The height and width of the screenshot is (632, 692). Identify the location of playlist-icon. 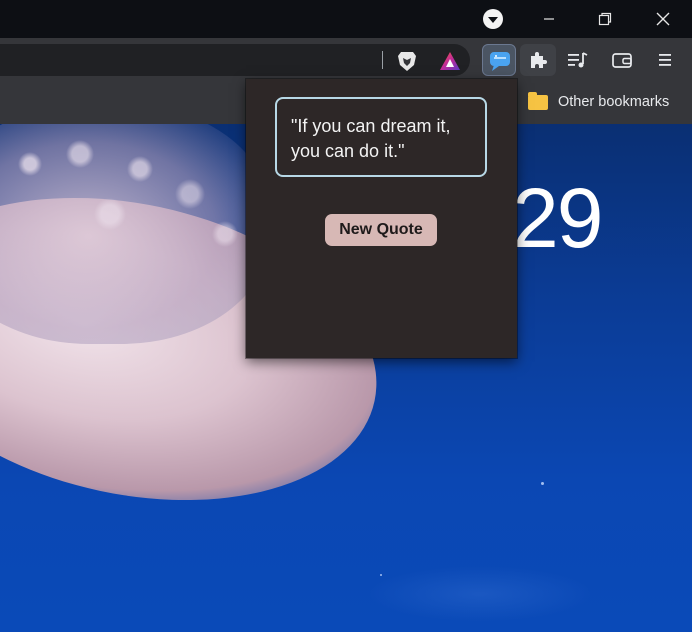
(578, 60).